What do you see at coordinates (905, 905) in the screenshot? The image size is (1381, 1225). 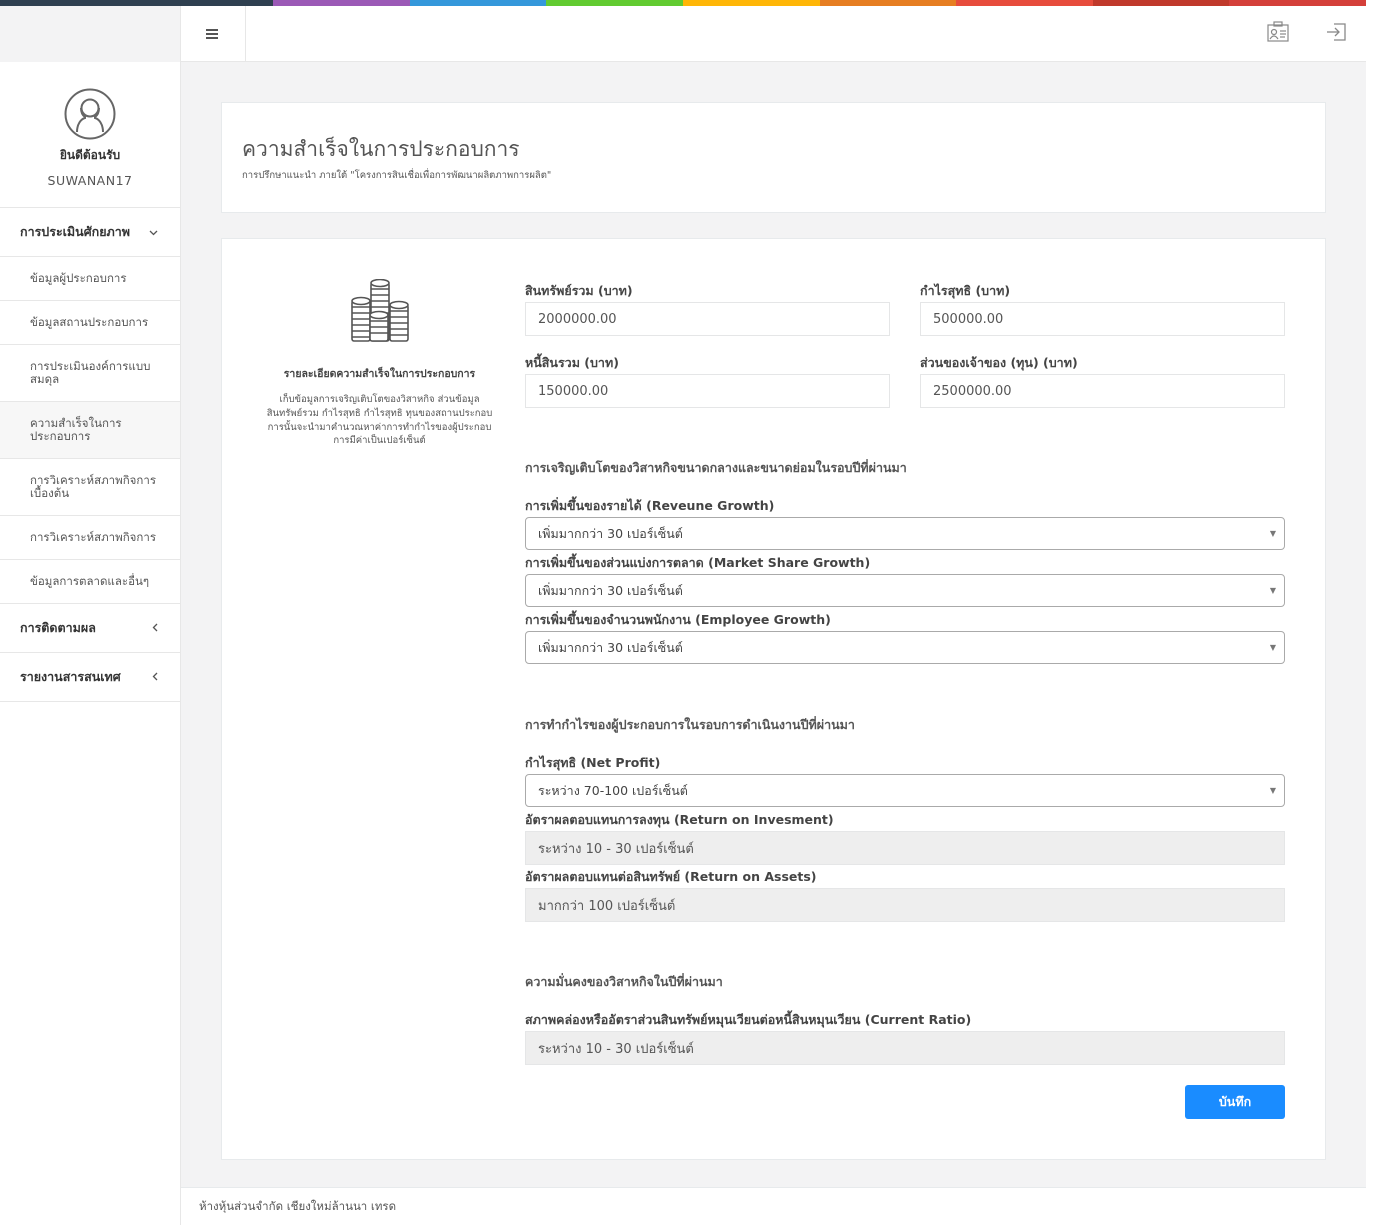 I see `roa-readonly-field: มากกว่า 100 เปอร์เซ็นต์` at bounding box center [905, 905].